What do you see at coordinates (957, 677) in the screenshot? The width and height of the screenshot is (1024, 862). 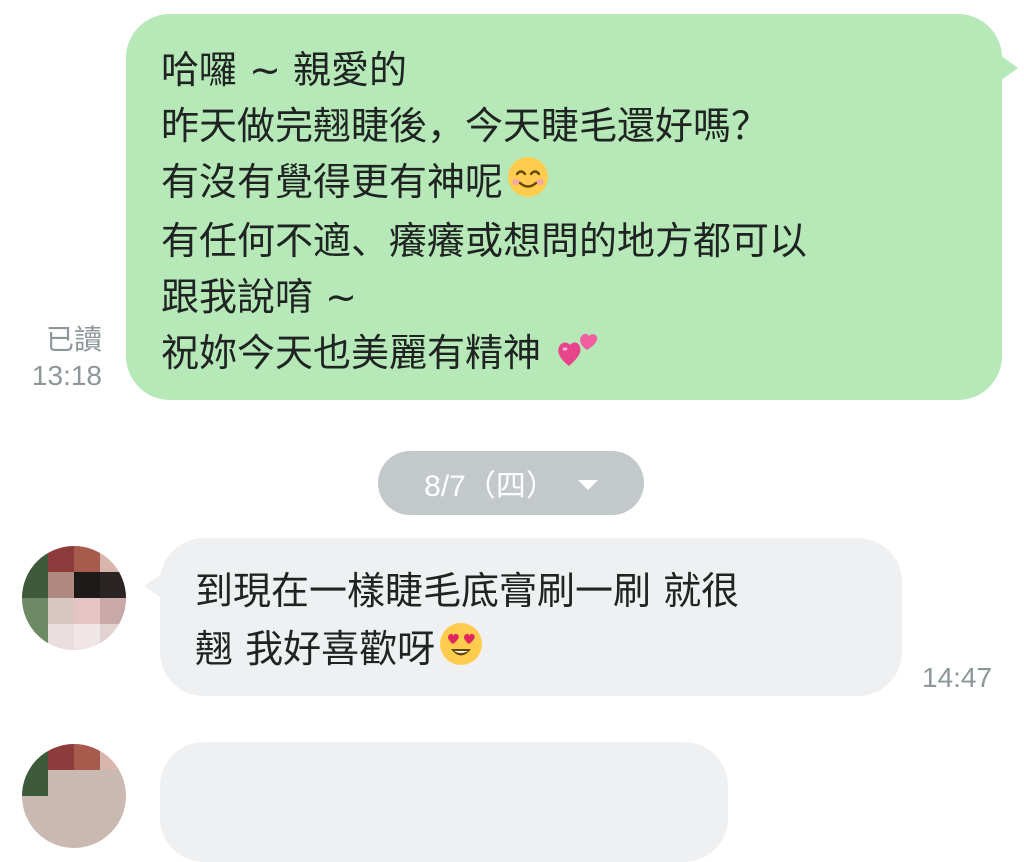 I see `message-time: 14:47` at bounding box center [957, 677].